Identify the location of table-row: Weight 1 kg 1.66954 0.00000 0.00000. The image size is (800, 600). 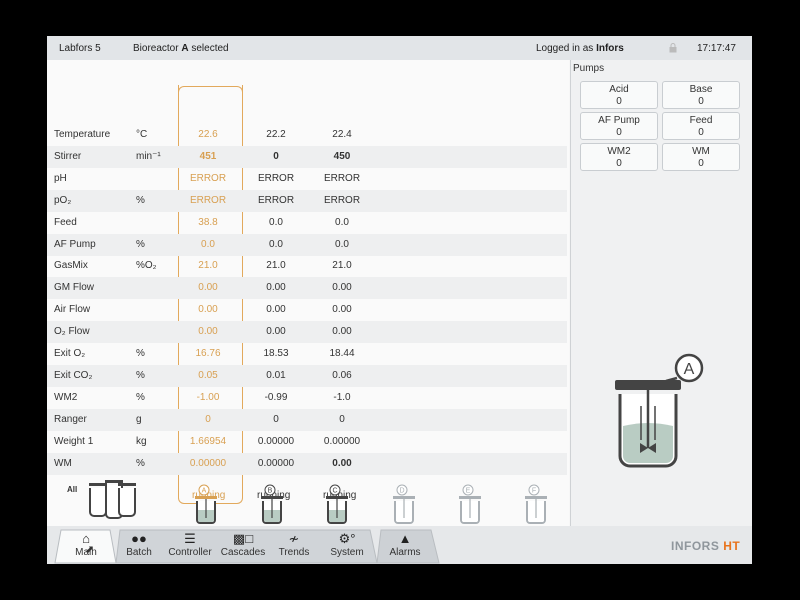
(307, 442).